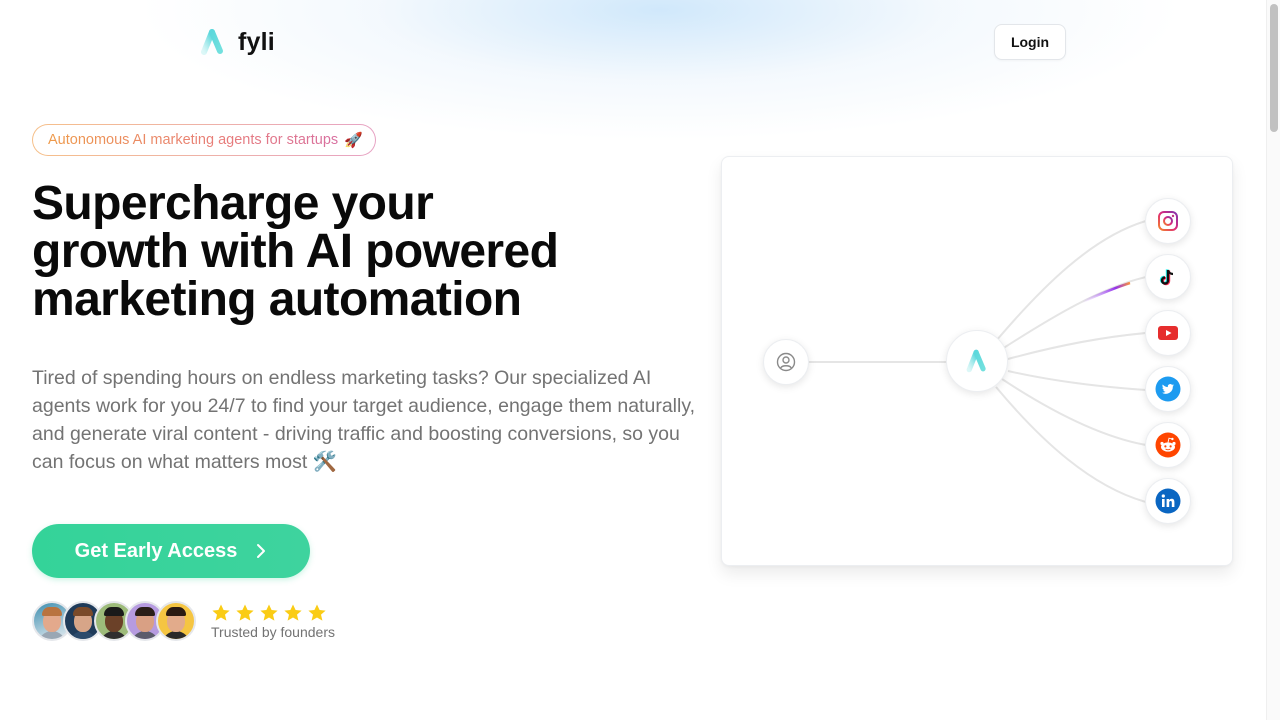  What do you see at coordinates (273, 631) in the screenshot?
I see `trusted-label: Trusted by founders` at bounding box center [273, 631].